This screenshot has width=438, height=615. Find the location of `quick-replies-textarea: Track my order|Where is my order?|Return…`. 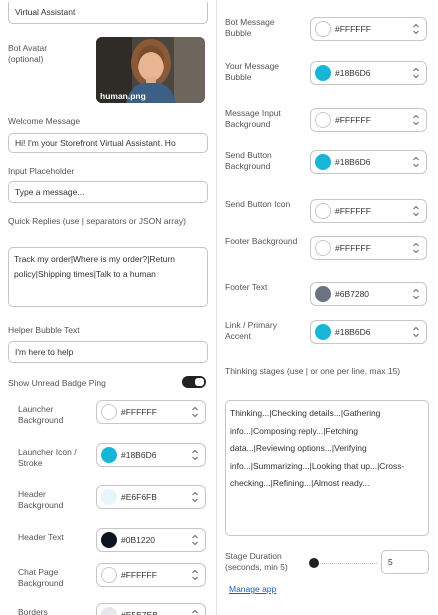

quick-replies-textarea: Track my order|Where is my order?|Return… is located at coordinates (108, 277).